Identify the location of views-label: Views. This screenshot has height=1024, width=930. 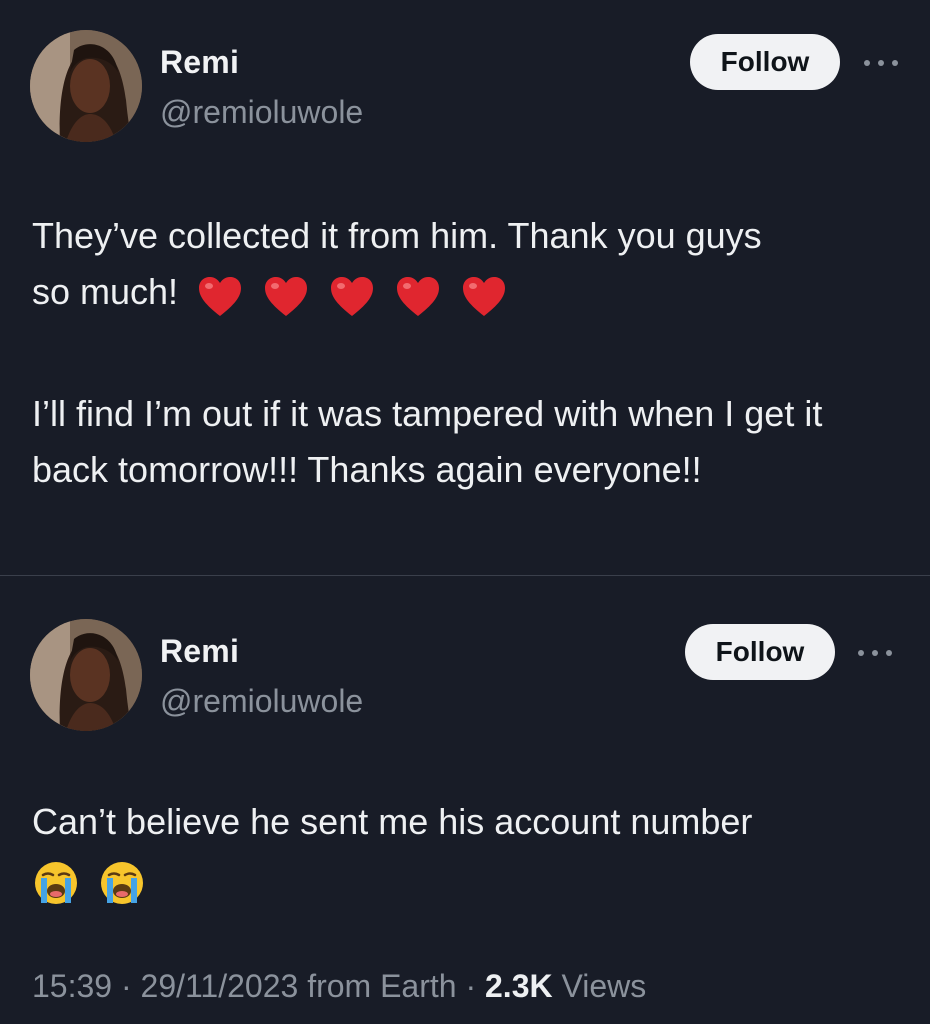
(603, 986).